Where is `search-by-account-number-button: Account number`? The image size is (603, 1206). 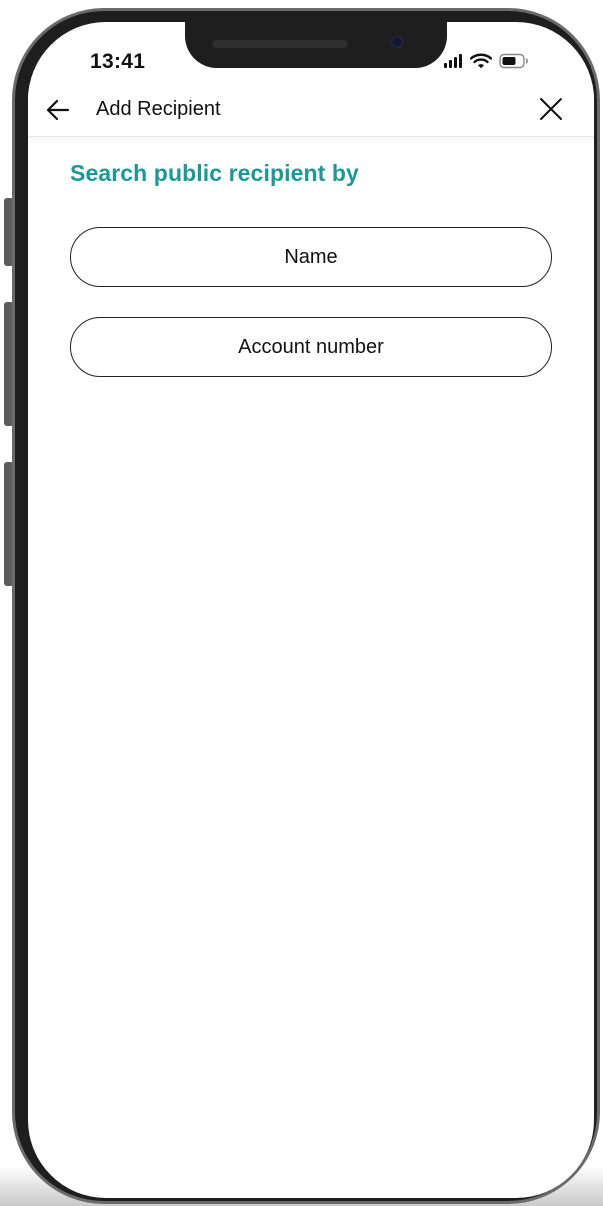
search-by-account-number-button: Account number is located at coordinates (311, 347).